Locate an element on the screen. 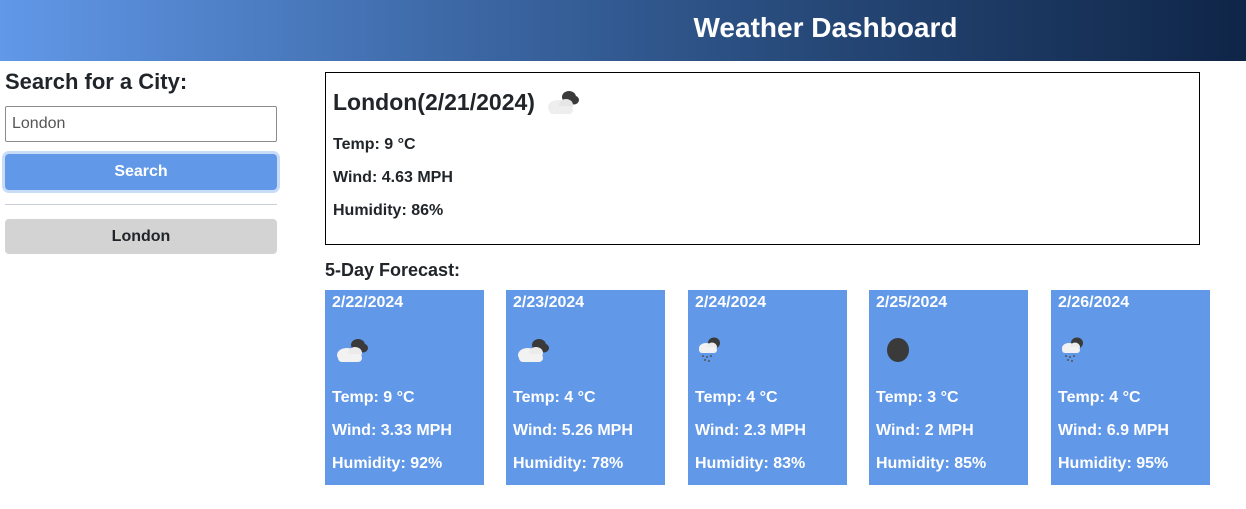 The image size is (1246, 509). current-wind: Wind: 4.63 MPH is located at coordinates (393, 177).